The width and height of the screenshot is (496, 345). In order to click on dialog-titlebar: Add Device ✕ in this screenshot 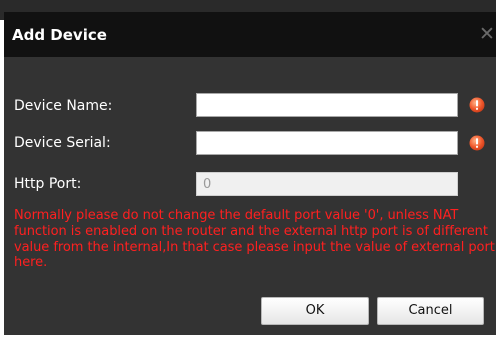, I will do `click(250, 34)`.